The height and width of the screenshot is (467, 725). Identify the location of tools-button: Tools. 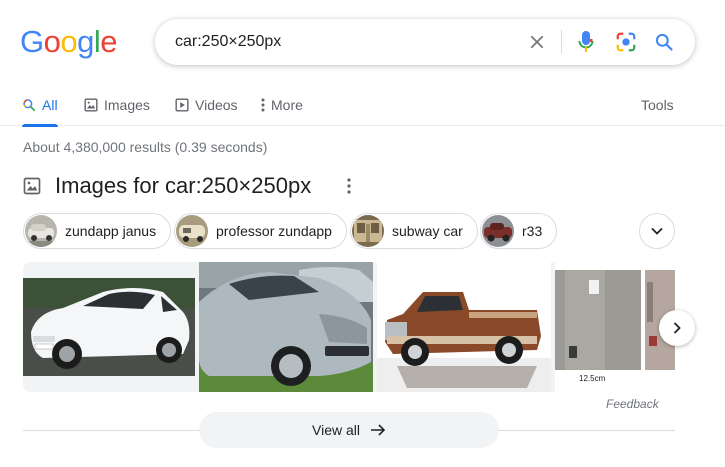
(657, 105).